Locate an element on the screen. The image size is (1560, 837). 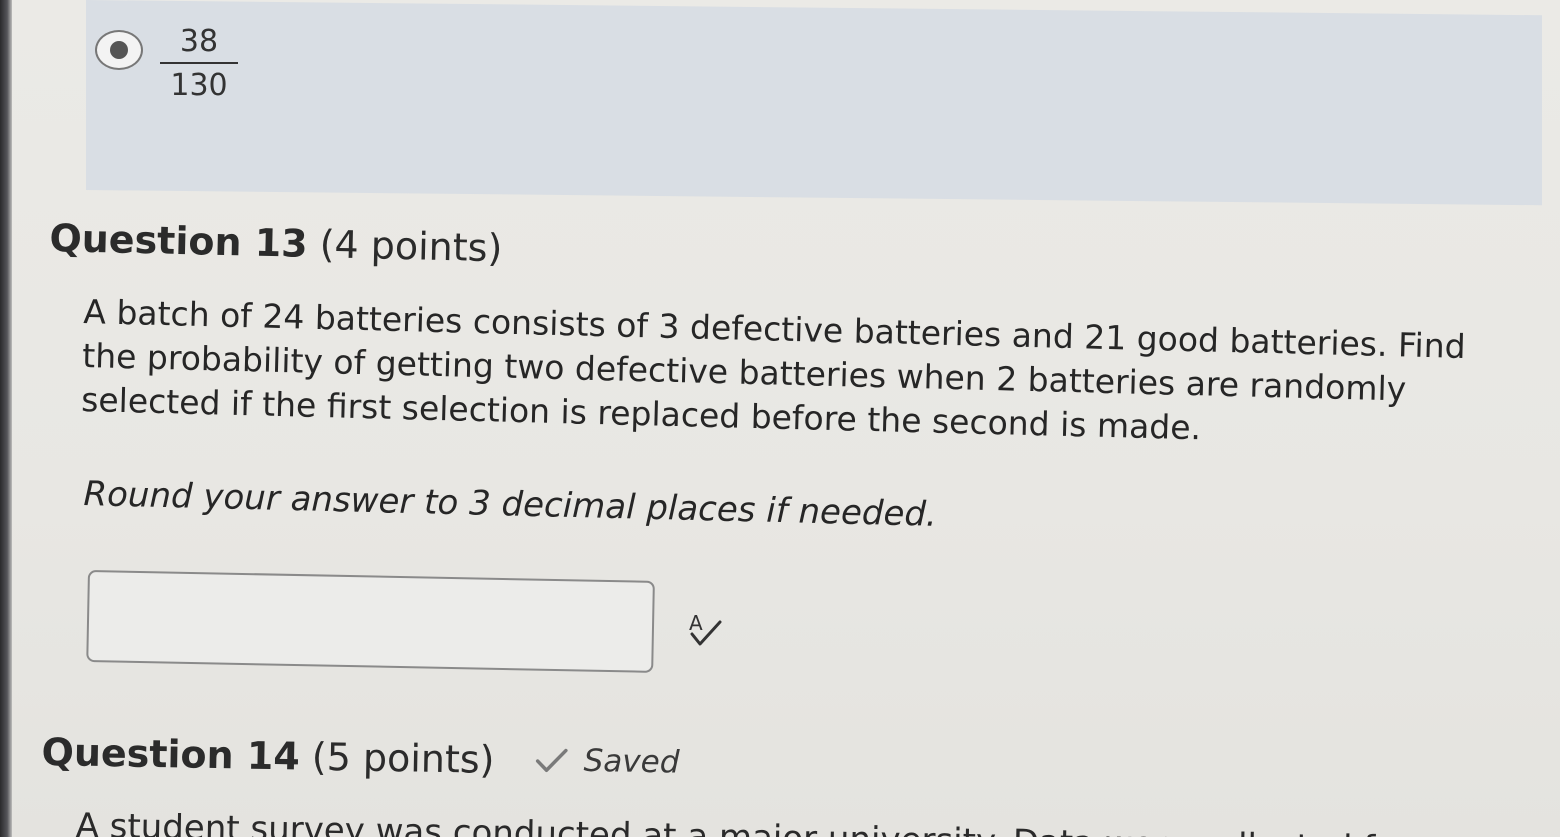
svg-text: A is located at coordinates (696, 623).